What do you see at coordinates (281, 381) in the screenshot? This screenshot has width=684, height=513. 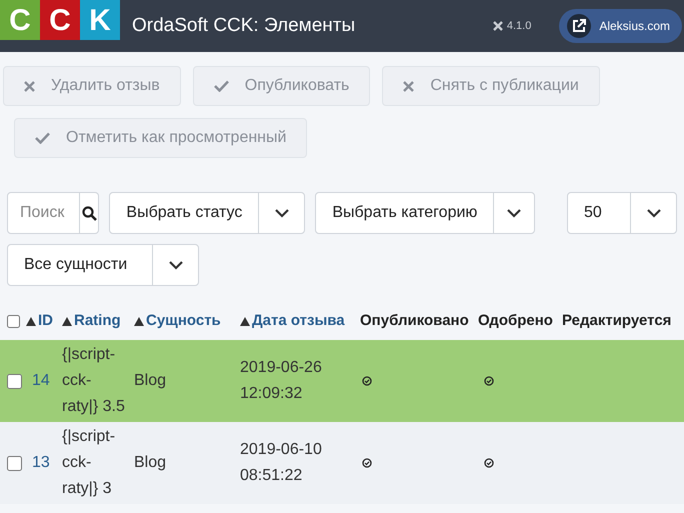 I see `date-cell-text: 2019-06-26 12:09:32` at bounding box center [281, 381].